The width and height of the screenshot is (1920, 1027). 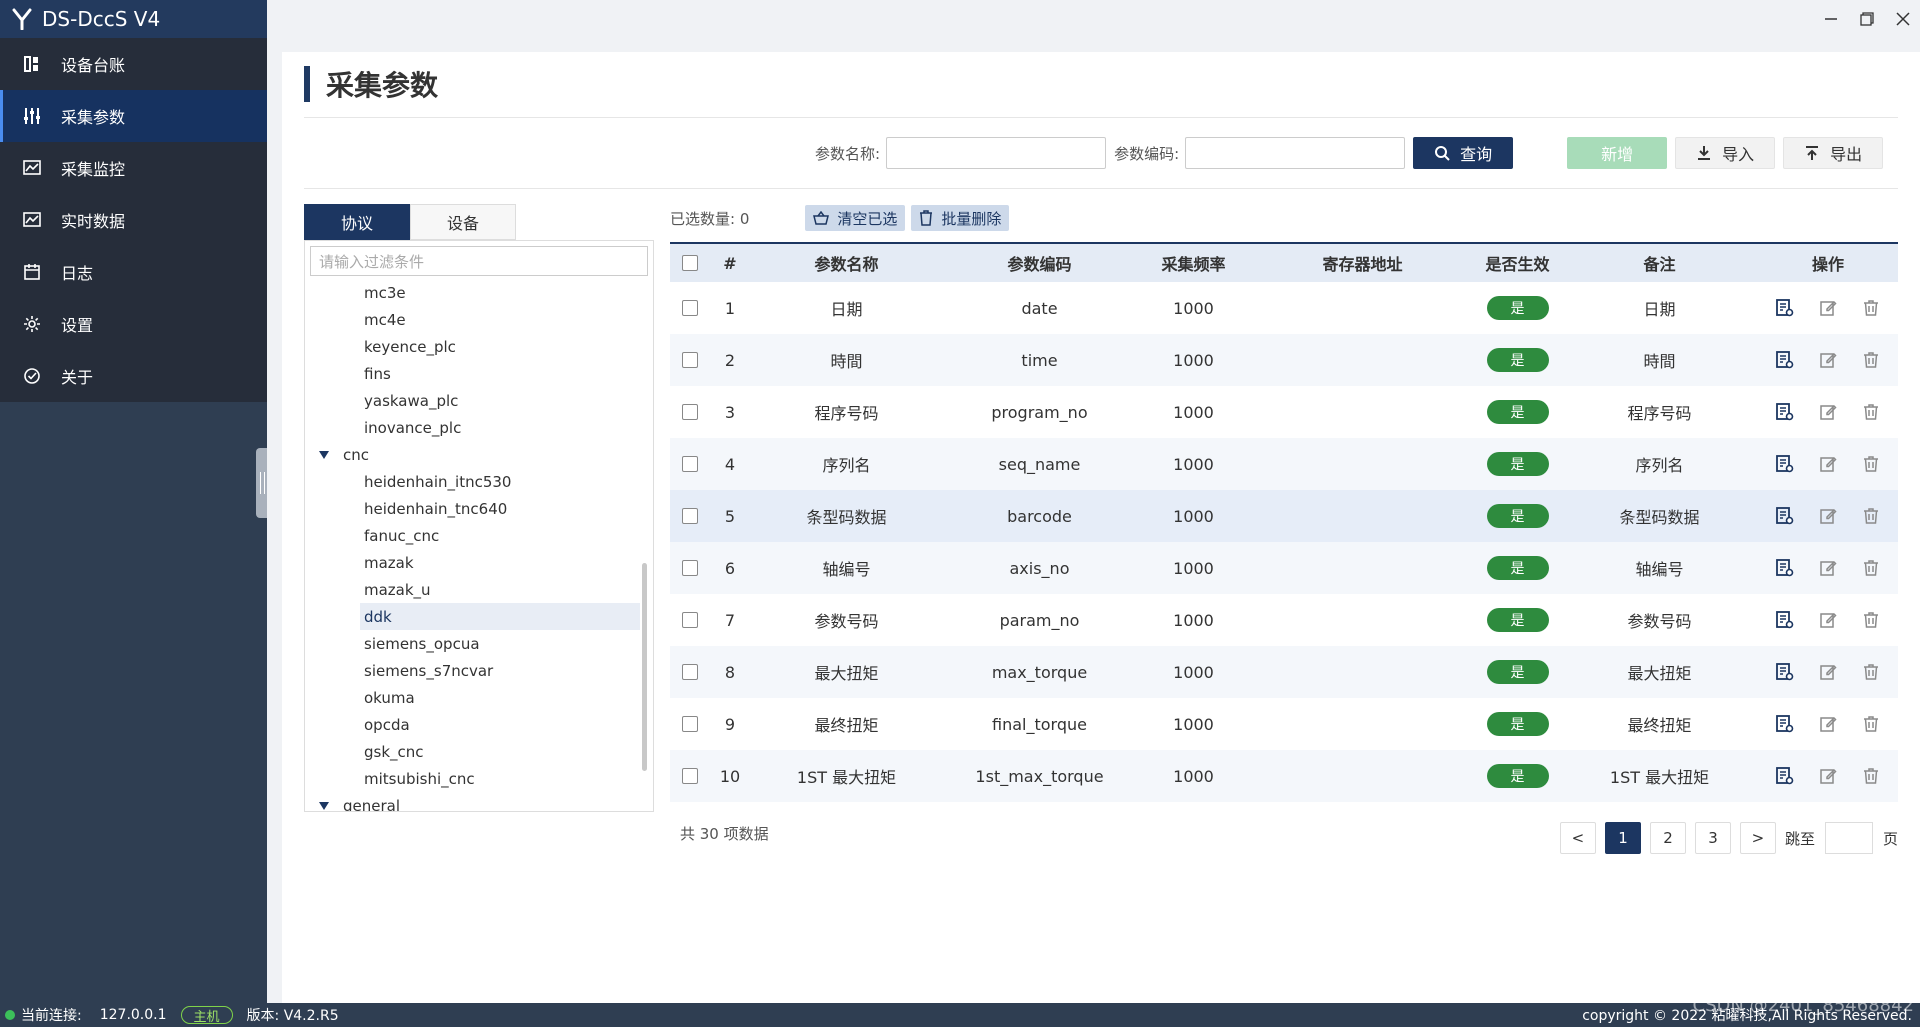 I want to click on tree-group: cnc, so click(x=472, y=454).